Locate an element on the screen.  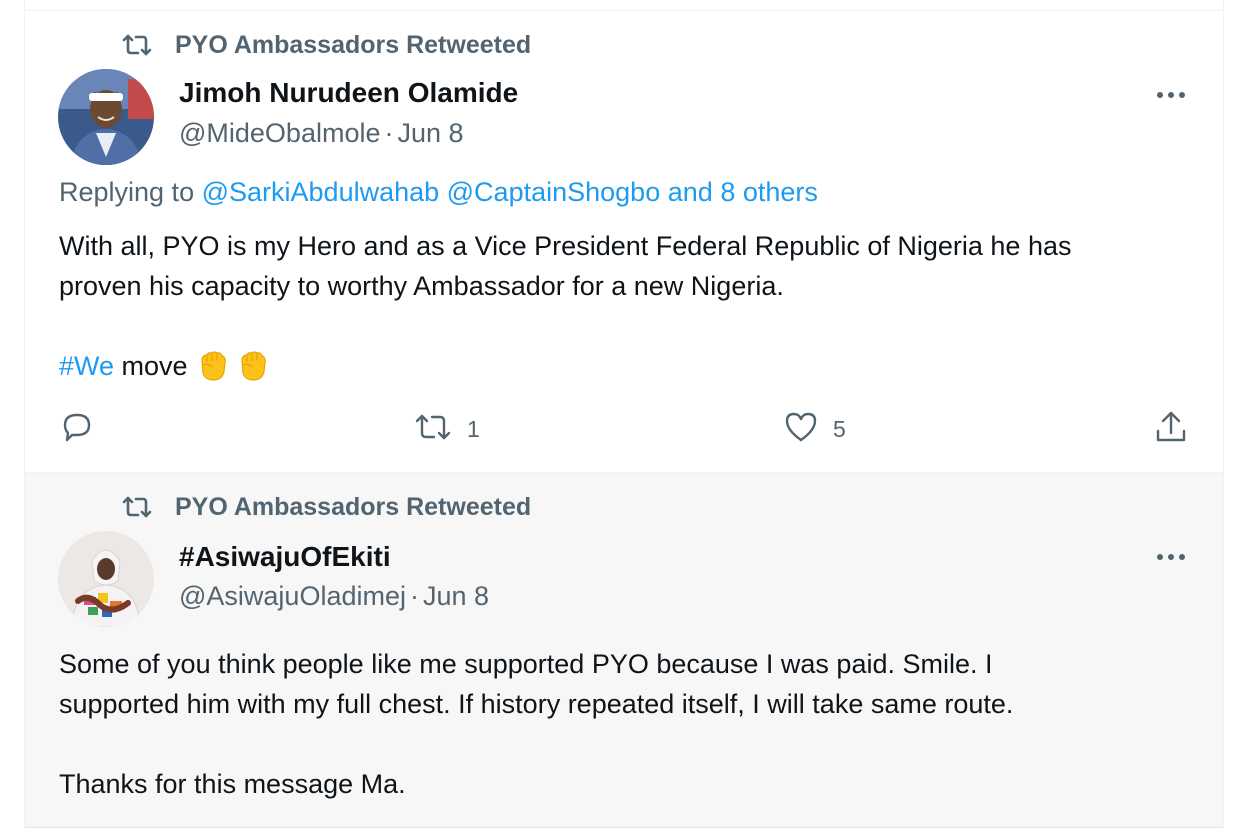
author-name: #AsiwajuOfEkiti is located at coordinates (285, 557).